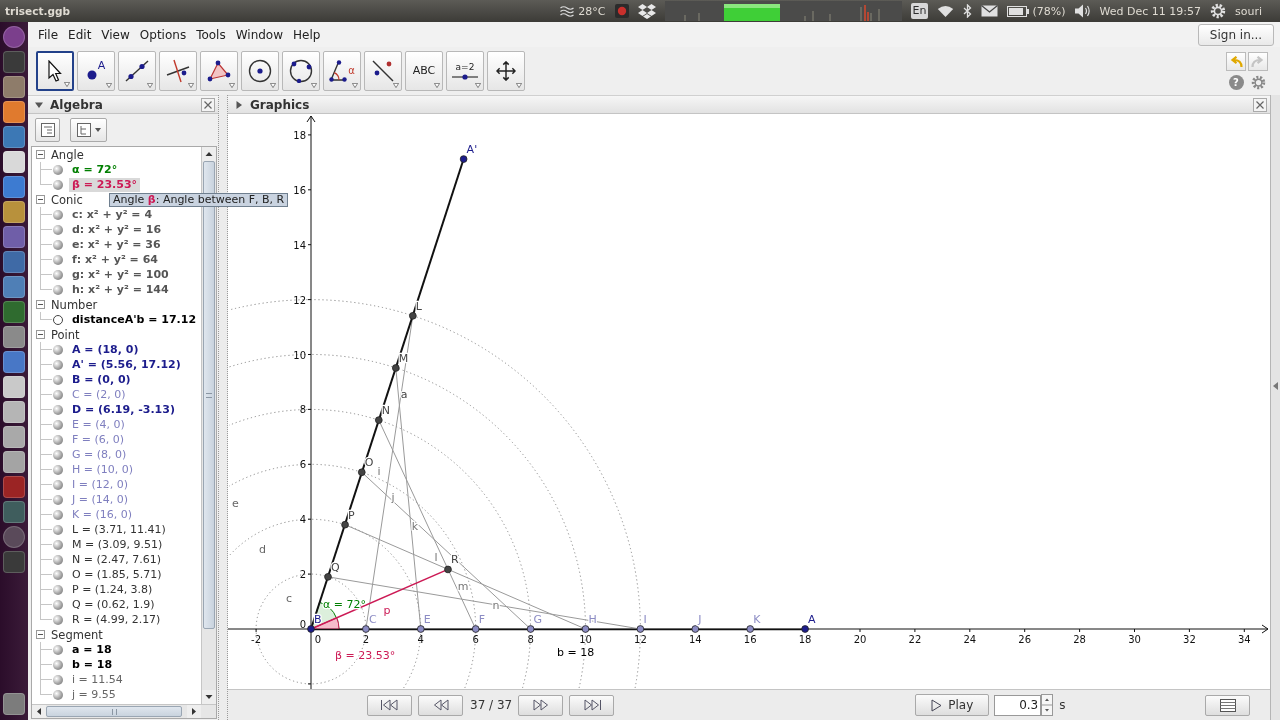 This screenshot has width=1280, height=720. Describe the element at coordinates (14, 37) in the screenshot. I see `round-app-icon` at that location.